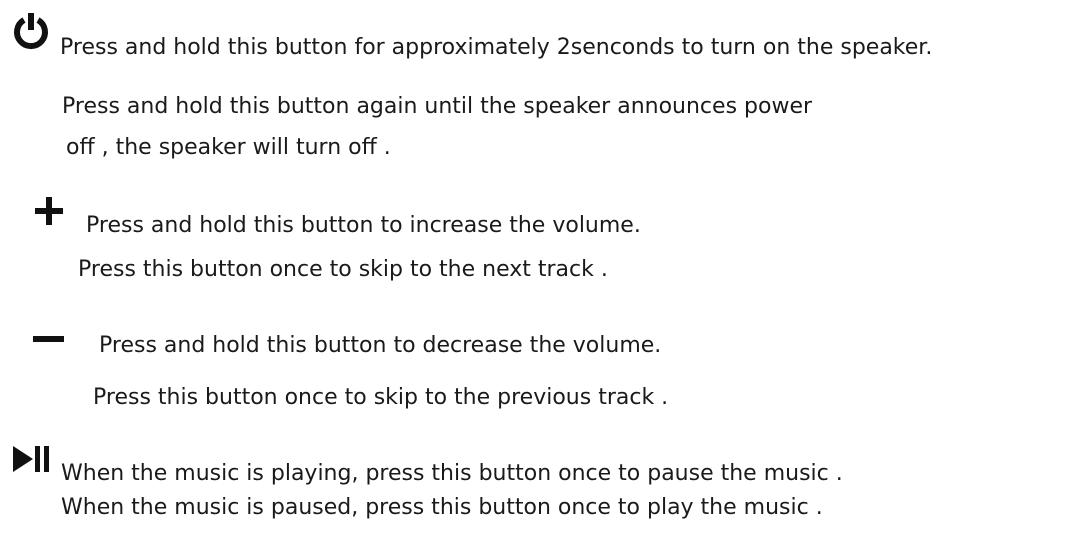 The height and width of the screenshot is (537, 1088). Describe the element at coordinates (48, 339) in the screenshot. I see `minus-icon` at that location.